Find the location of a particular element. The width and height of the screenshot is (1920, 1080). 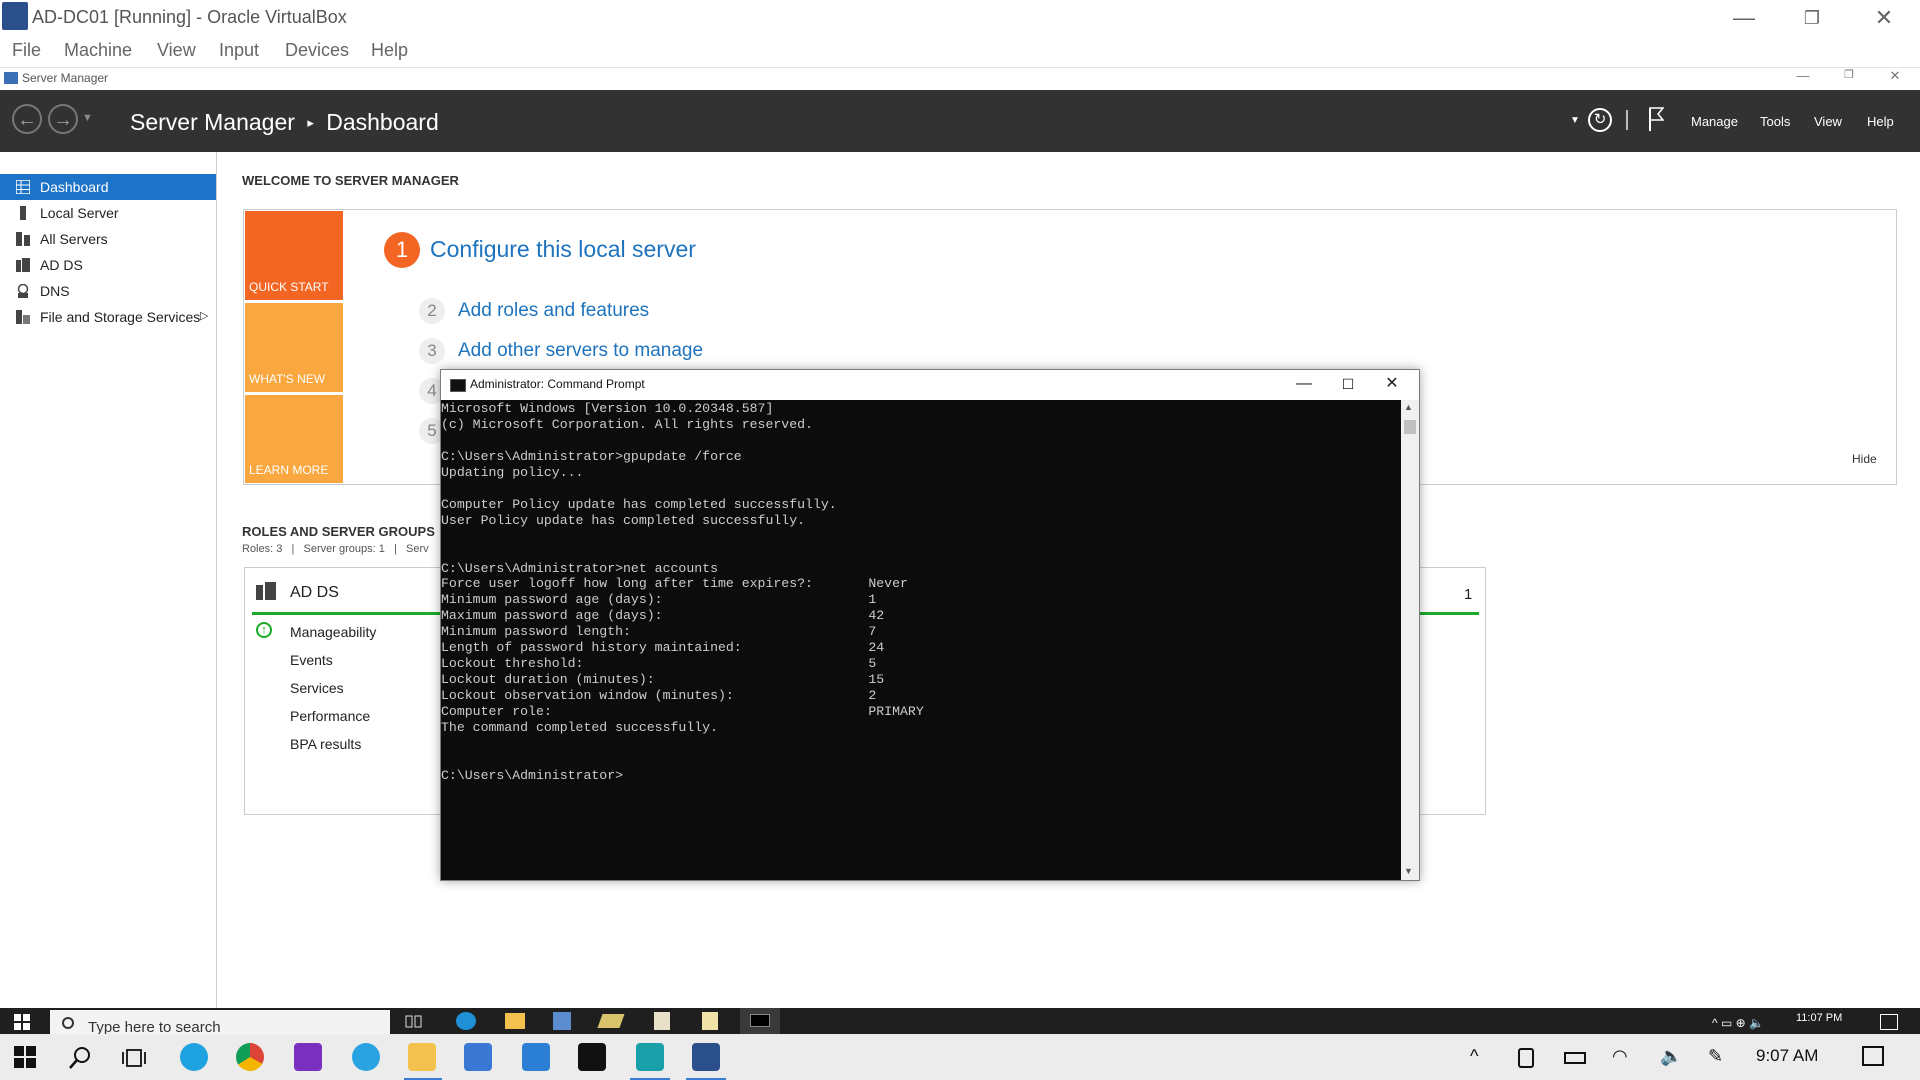

tab-learn-more: LEARN MORE is located at coordinates (294, 439).